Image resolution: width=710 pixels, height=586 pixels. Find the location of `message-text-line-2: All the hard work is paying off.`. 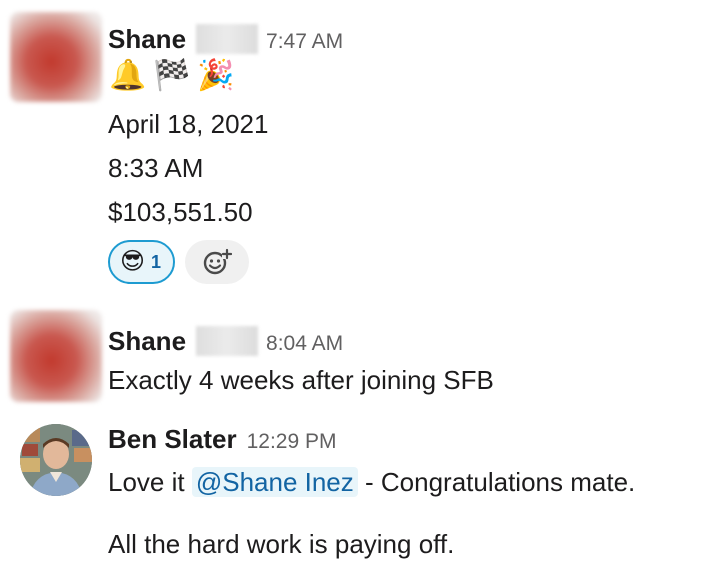

message-text-line-2: All the hard work is paying off. is located at coordinates (281, 544).